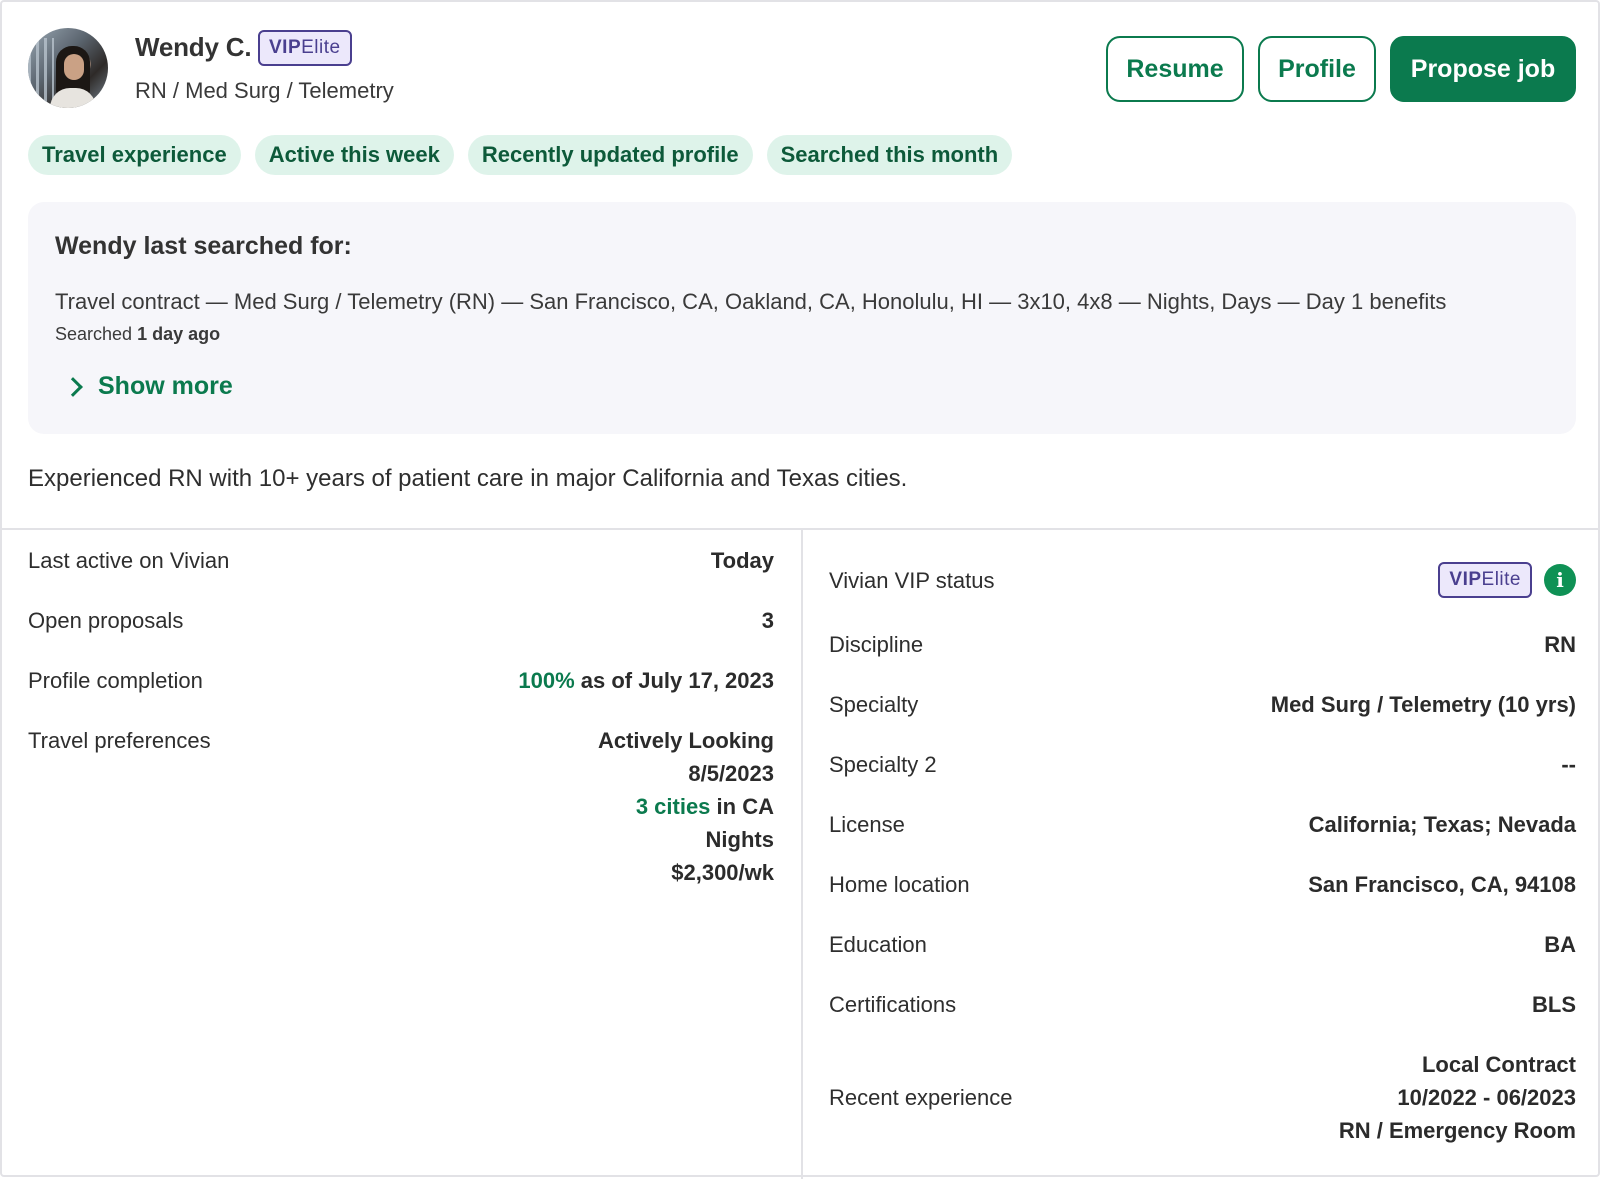  What do you see at coordinates (285, 47) in the screenshot?
I see `vip-badge-prefix: VIP` at bounding box center [285, 47].